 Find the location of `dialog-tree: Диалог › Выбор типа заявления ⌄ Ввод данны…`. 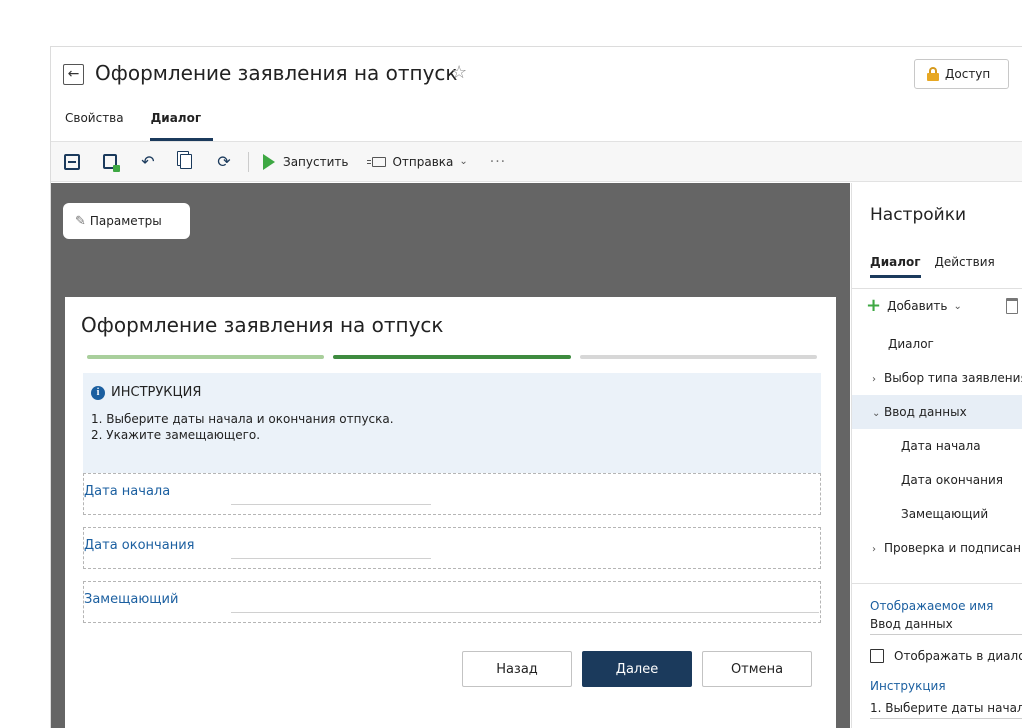

dialog-tree: Диалог › Выбор типа заявления ⌄ Ввод данны… is located at coordinates (937, 446).